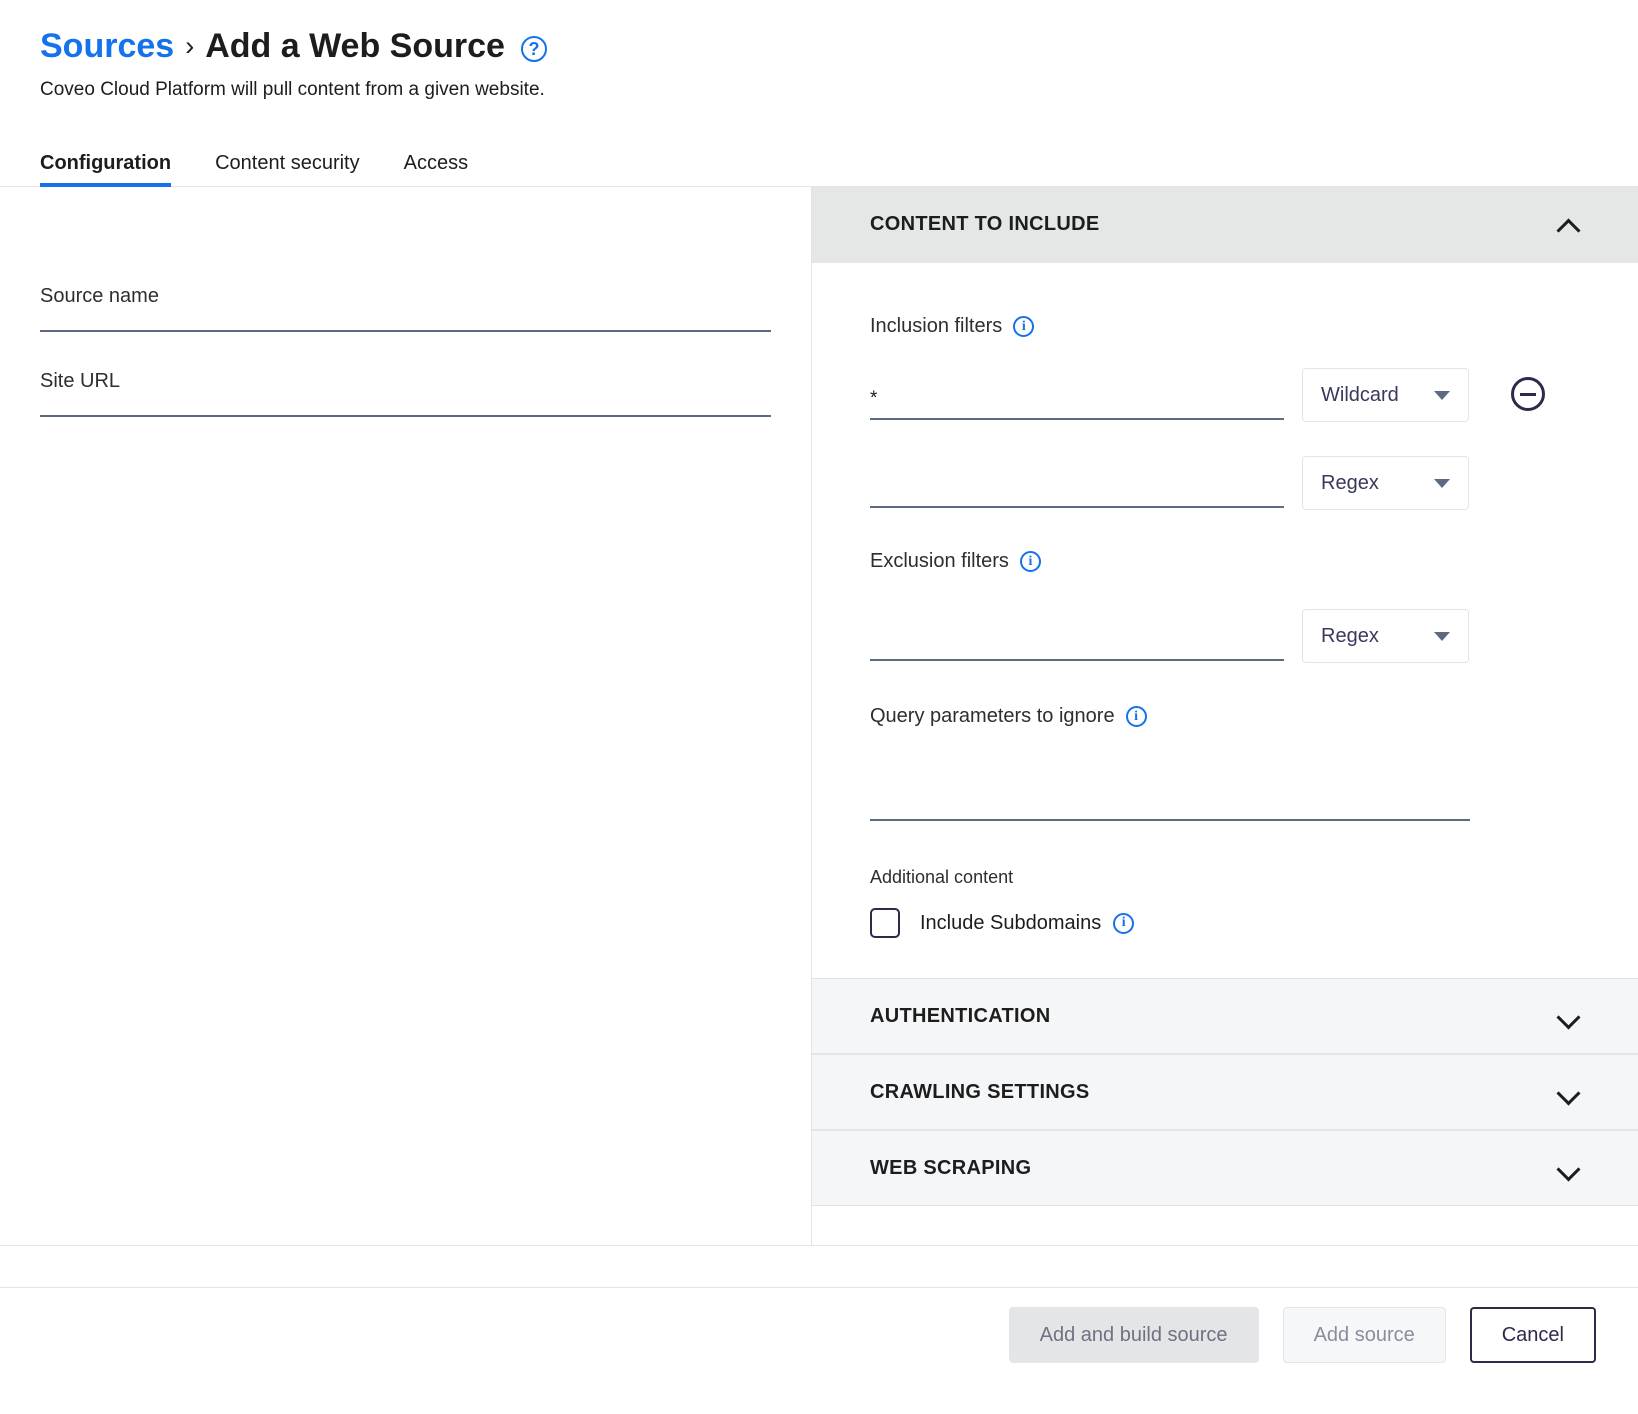 The height and width of the screenshot is (1414, 1638). I want to click on additional-content-label: Additional content, so click(942, 877).